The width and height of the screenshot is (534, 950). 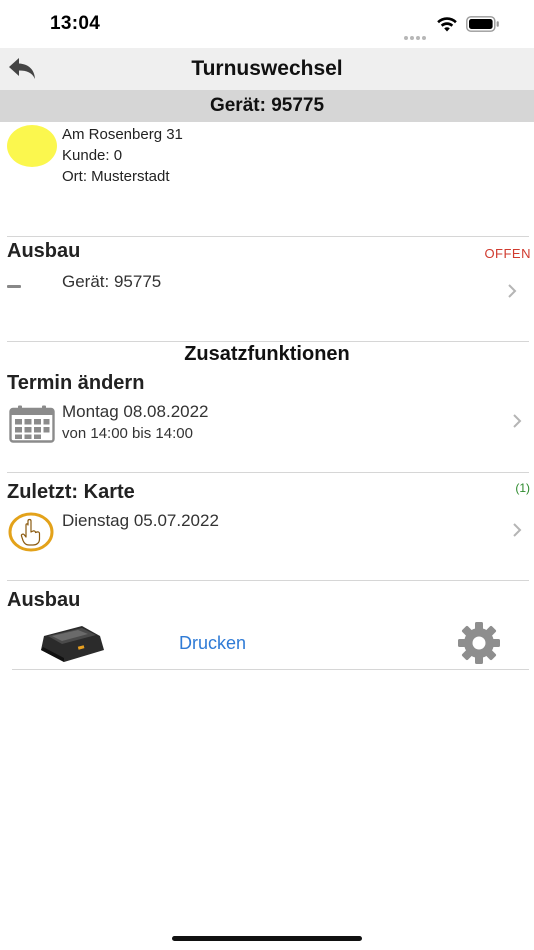 What do you see at coordinates (44, 251) in the screenshot?
I see `ausbau-heading: Ausbau` at bounding box center [44, 251].